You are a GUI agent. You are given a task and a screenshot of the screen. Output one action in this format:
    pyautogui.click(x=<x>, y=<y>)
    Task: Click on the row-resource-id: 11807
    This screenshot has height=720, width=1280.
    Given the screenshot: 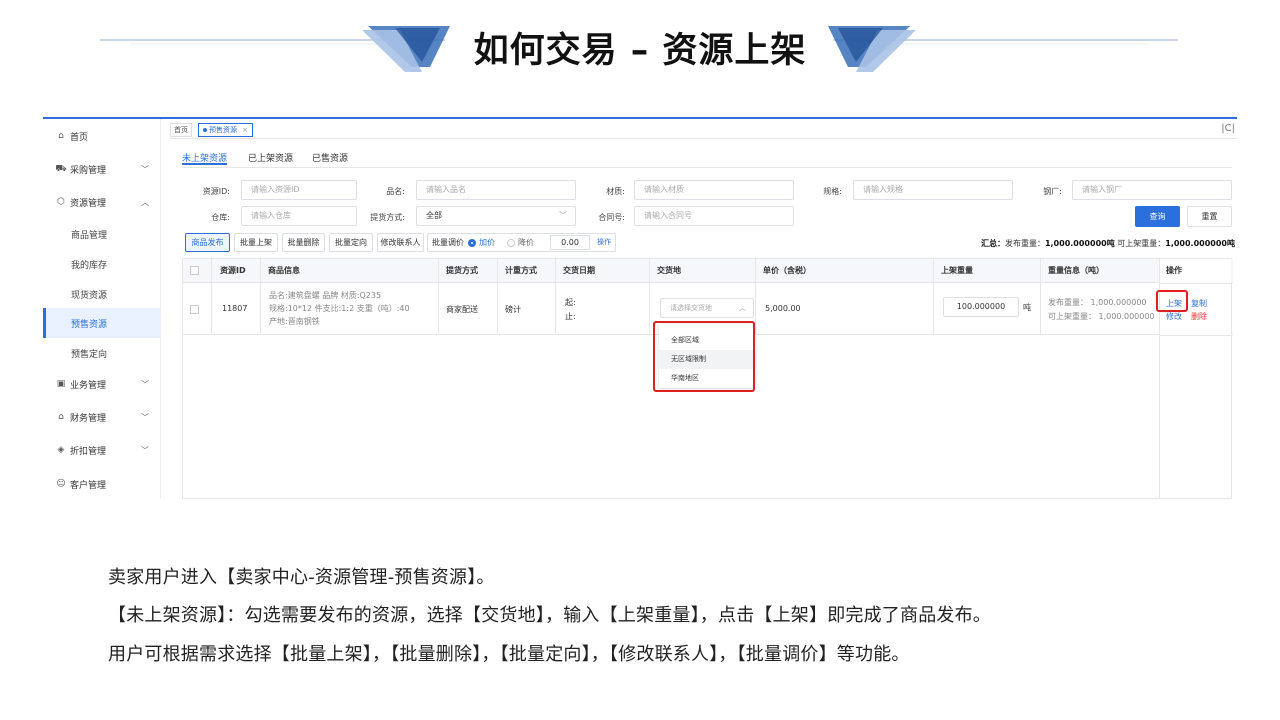 What is the action you would take?
    pyautogui.click(x=235, y=308)
    